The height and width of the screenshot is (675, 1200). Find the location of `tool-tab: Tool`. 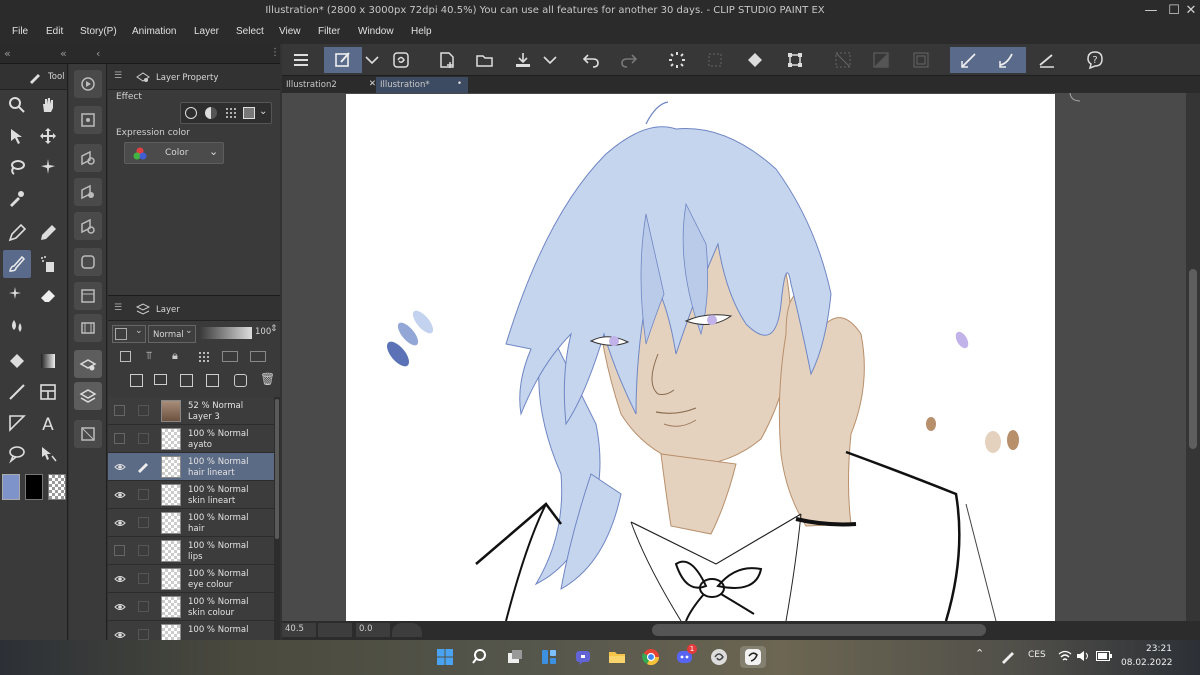

tool-tab: Tool is located at coordinates (33, 77).